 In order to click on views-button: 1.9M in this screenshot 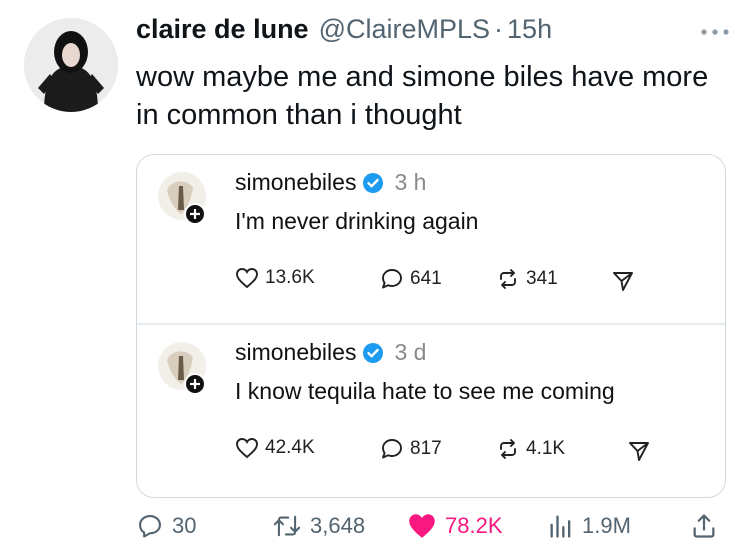, I will do `click(589, 526)`.